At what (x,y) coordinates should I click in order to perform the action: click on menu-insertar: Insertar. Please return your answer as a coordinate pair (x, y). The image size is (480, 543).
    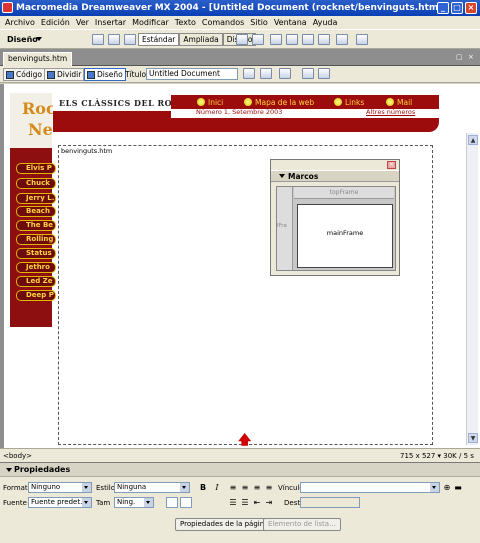
    Looking at the image, I should click on (110, 22).